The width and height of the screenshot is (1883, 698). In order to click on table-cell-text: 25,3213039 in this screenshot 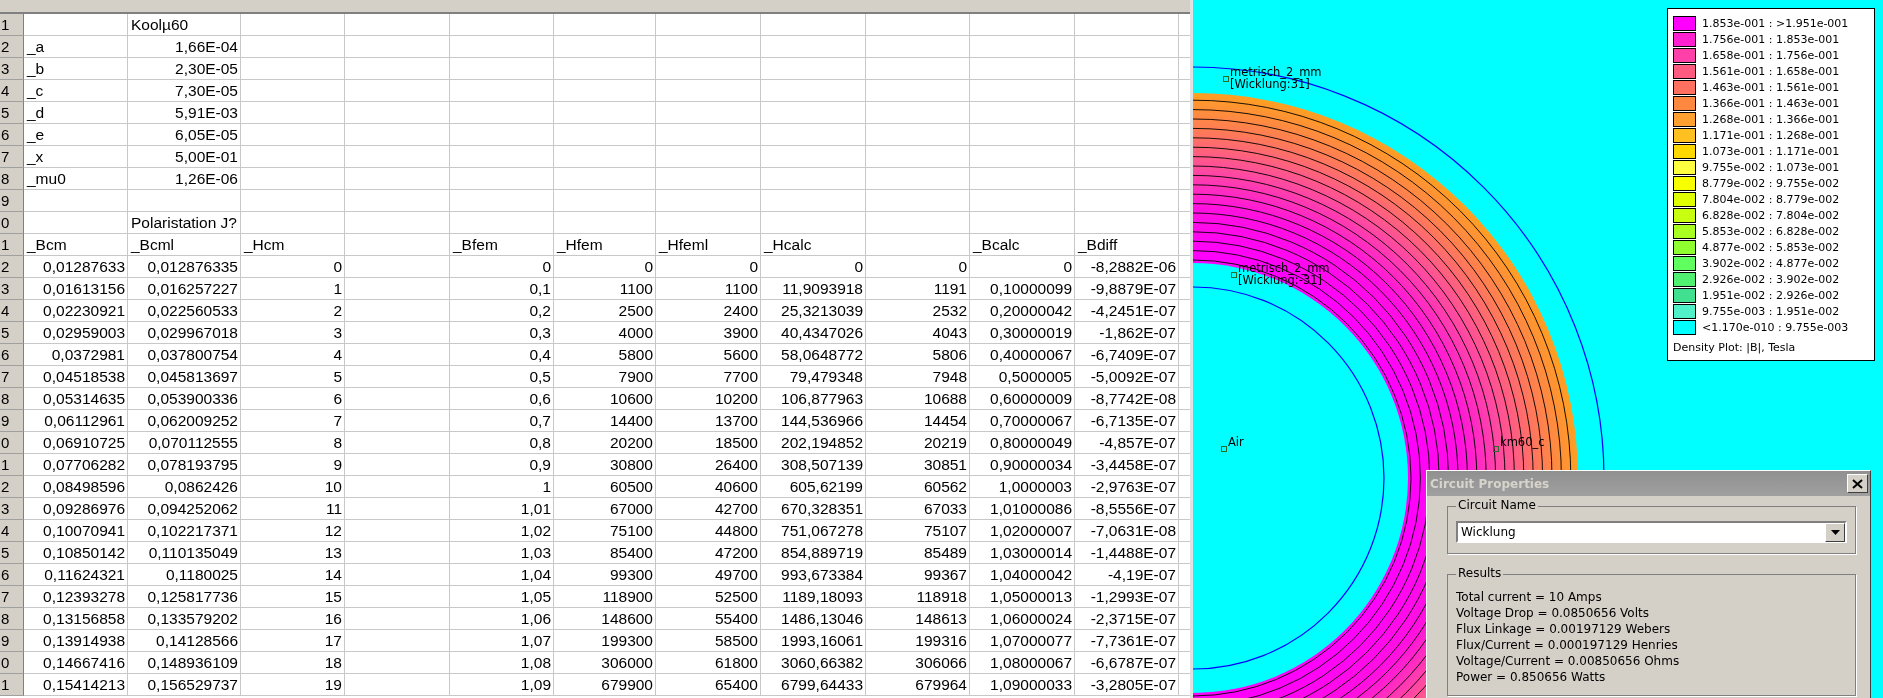, I will do `click(822, 311)`.